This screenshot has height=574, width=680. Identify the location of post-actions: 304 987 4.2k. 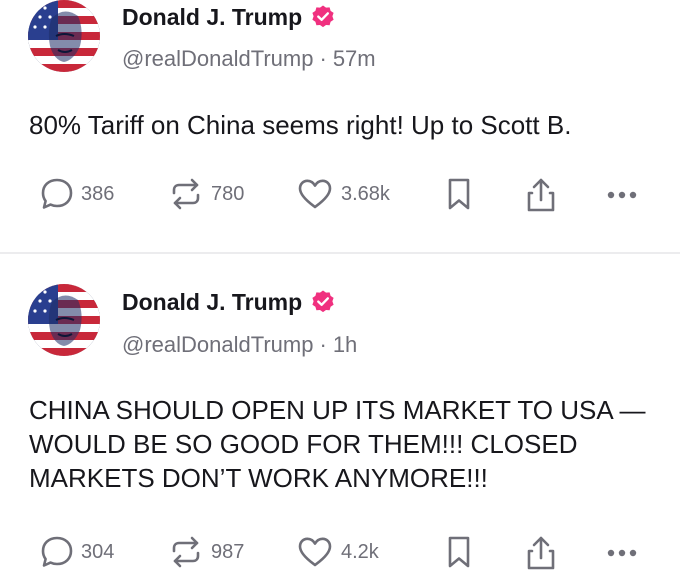
(340, 554).